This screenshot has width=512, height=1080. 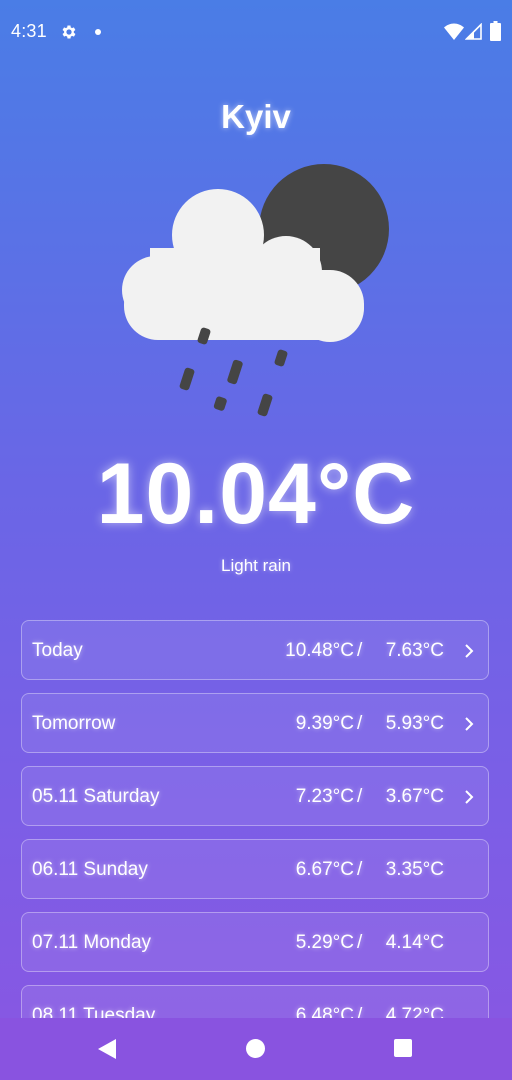 I want to click on current-temperature: 10.04°C, so click(x=256, y=494).